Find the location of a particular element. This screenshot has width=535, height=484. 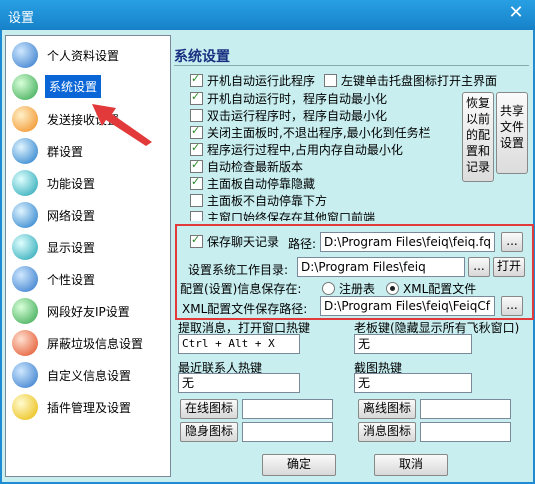

recent-contact-hotkey-field: 无 is located at coordinates (239, 383).